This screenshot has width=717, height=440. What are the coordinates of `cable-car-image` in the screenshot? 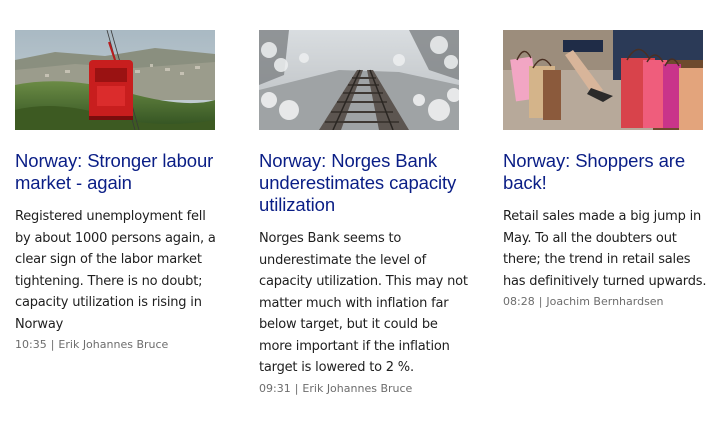 It's located at (115, 80).